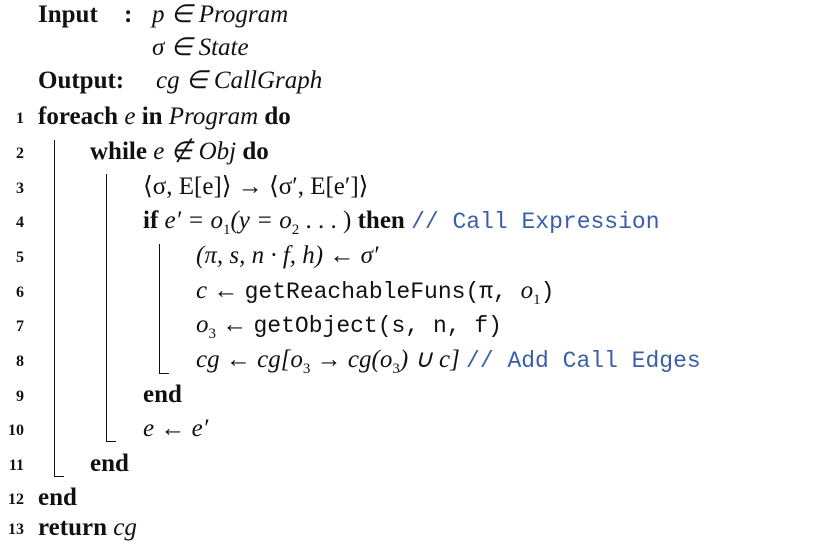 The image size is (820, 545). I want to click on cg-update-sub2: 3, so click(396, 369).